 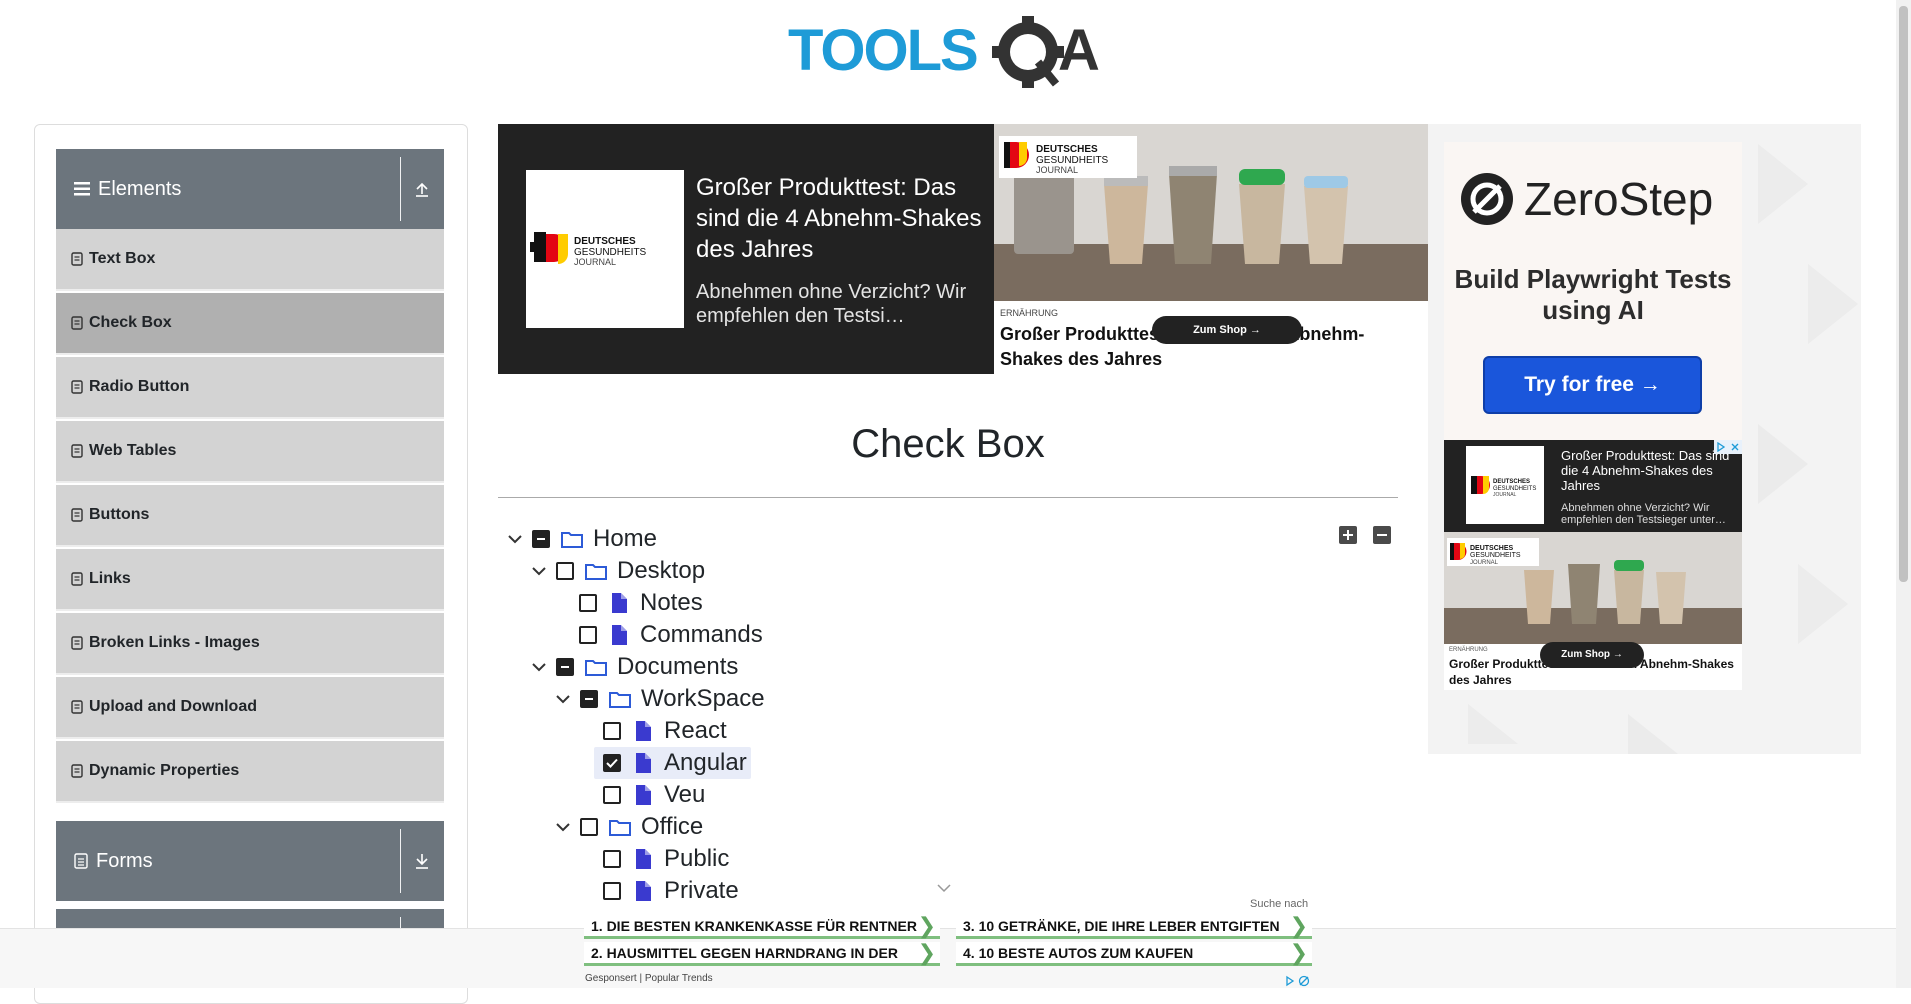 I want to click on collapse-all-button, so click(x=1382, y=535).